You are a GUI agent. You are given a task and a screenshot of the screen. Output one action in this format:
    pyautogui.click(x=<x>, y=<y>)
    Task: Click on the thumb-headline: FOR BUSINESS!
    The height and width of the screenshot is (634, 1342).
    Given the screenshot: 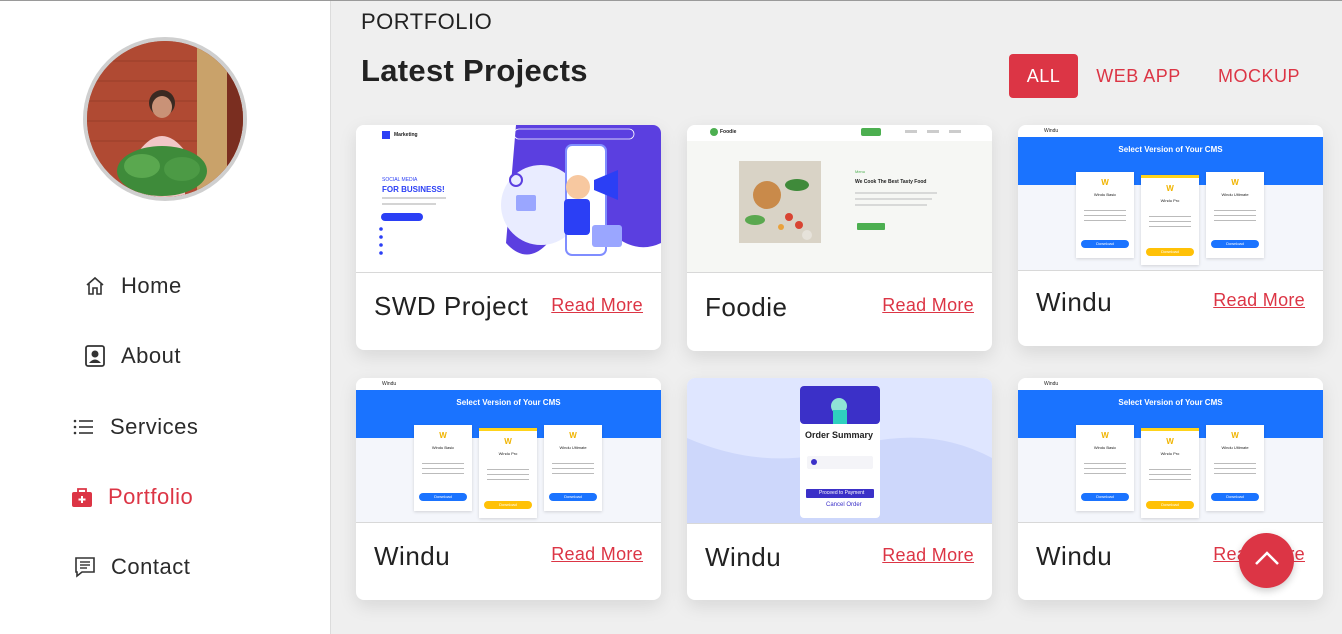 What is the action you would take?
    pyautogui.click(x=413, y=189)
    